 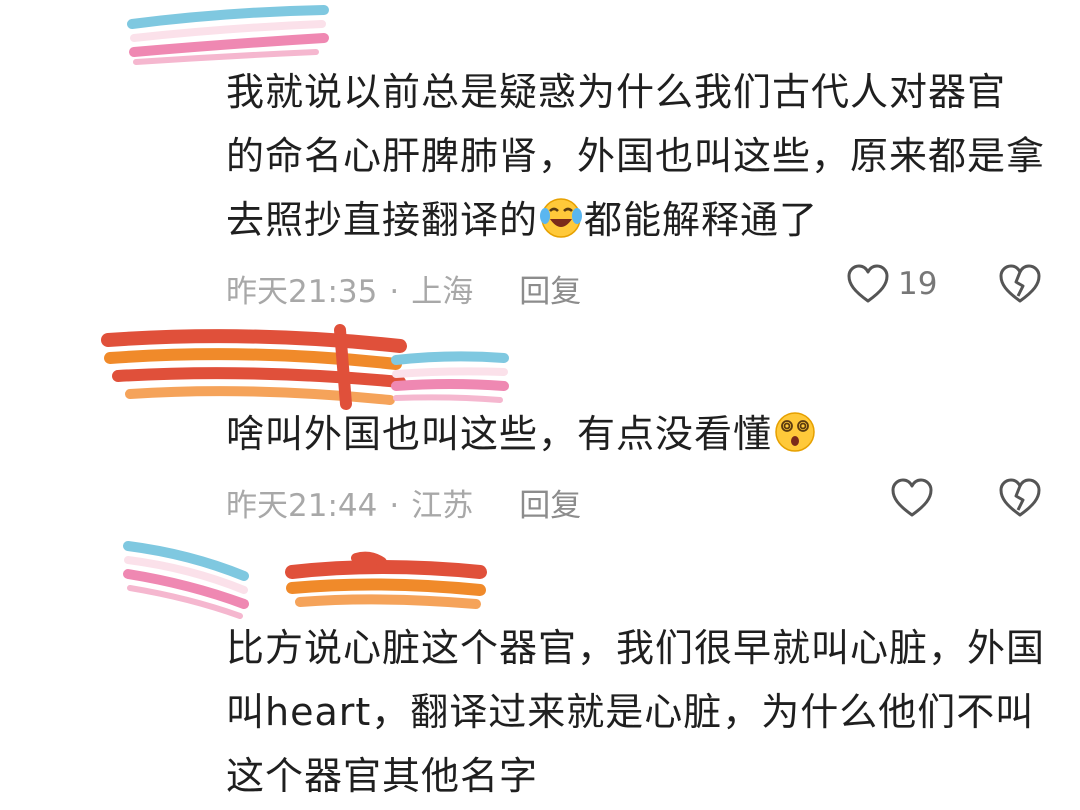 I want to click on comment-3-line-2: 叫heart，翻译过来就是心脏，为什么他们不叫, so click(x=630, y=712).